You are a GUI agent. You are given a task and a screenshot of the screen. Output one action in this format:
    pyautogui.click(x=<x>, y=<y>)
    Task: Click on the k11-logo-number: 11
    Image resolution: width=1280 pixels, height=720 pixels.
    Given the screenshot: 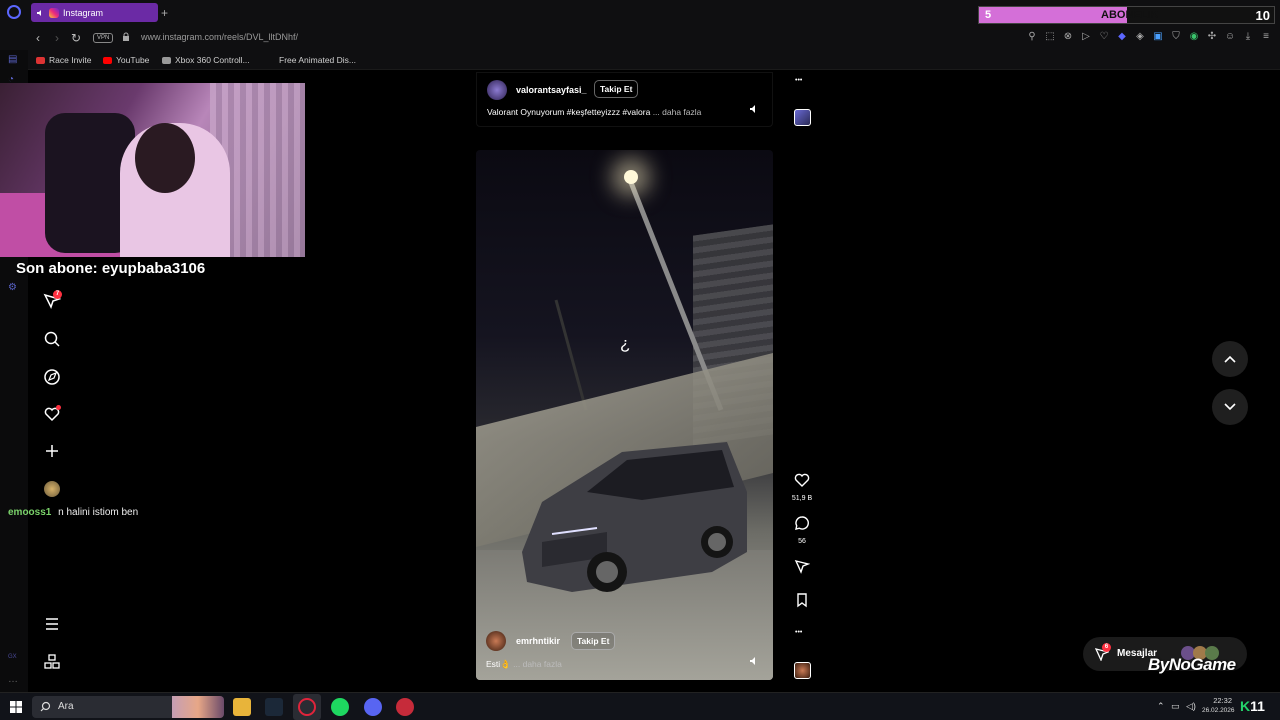 What is the action you would take?
    pyautogui.click(x=1257, y=706)
    